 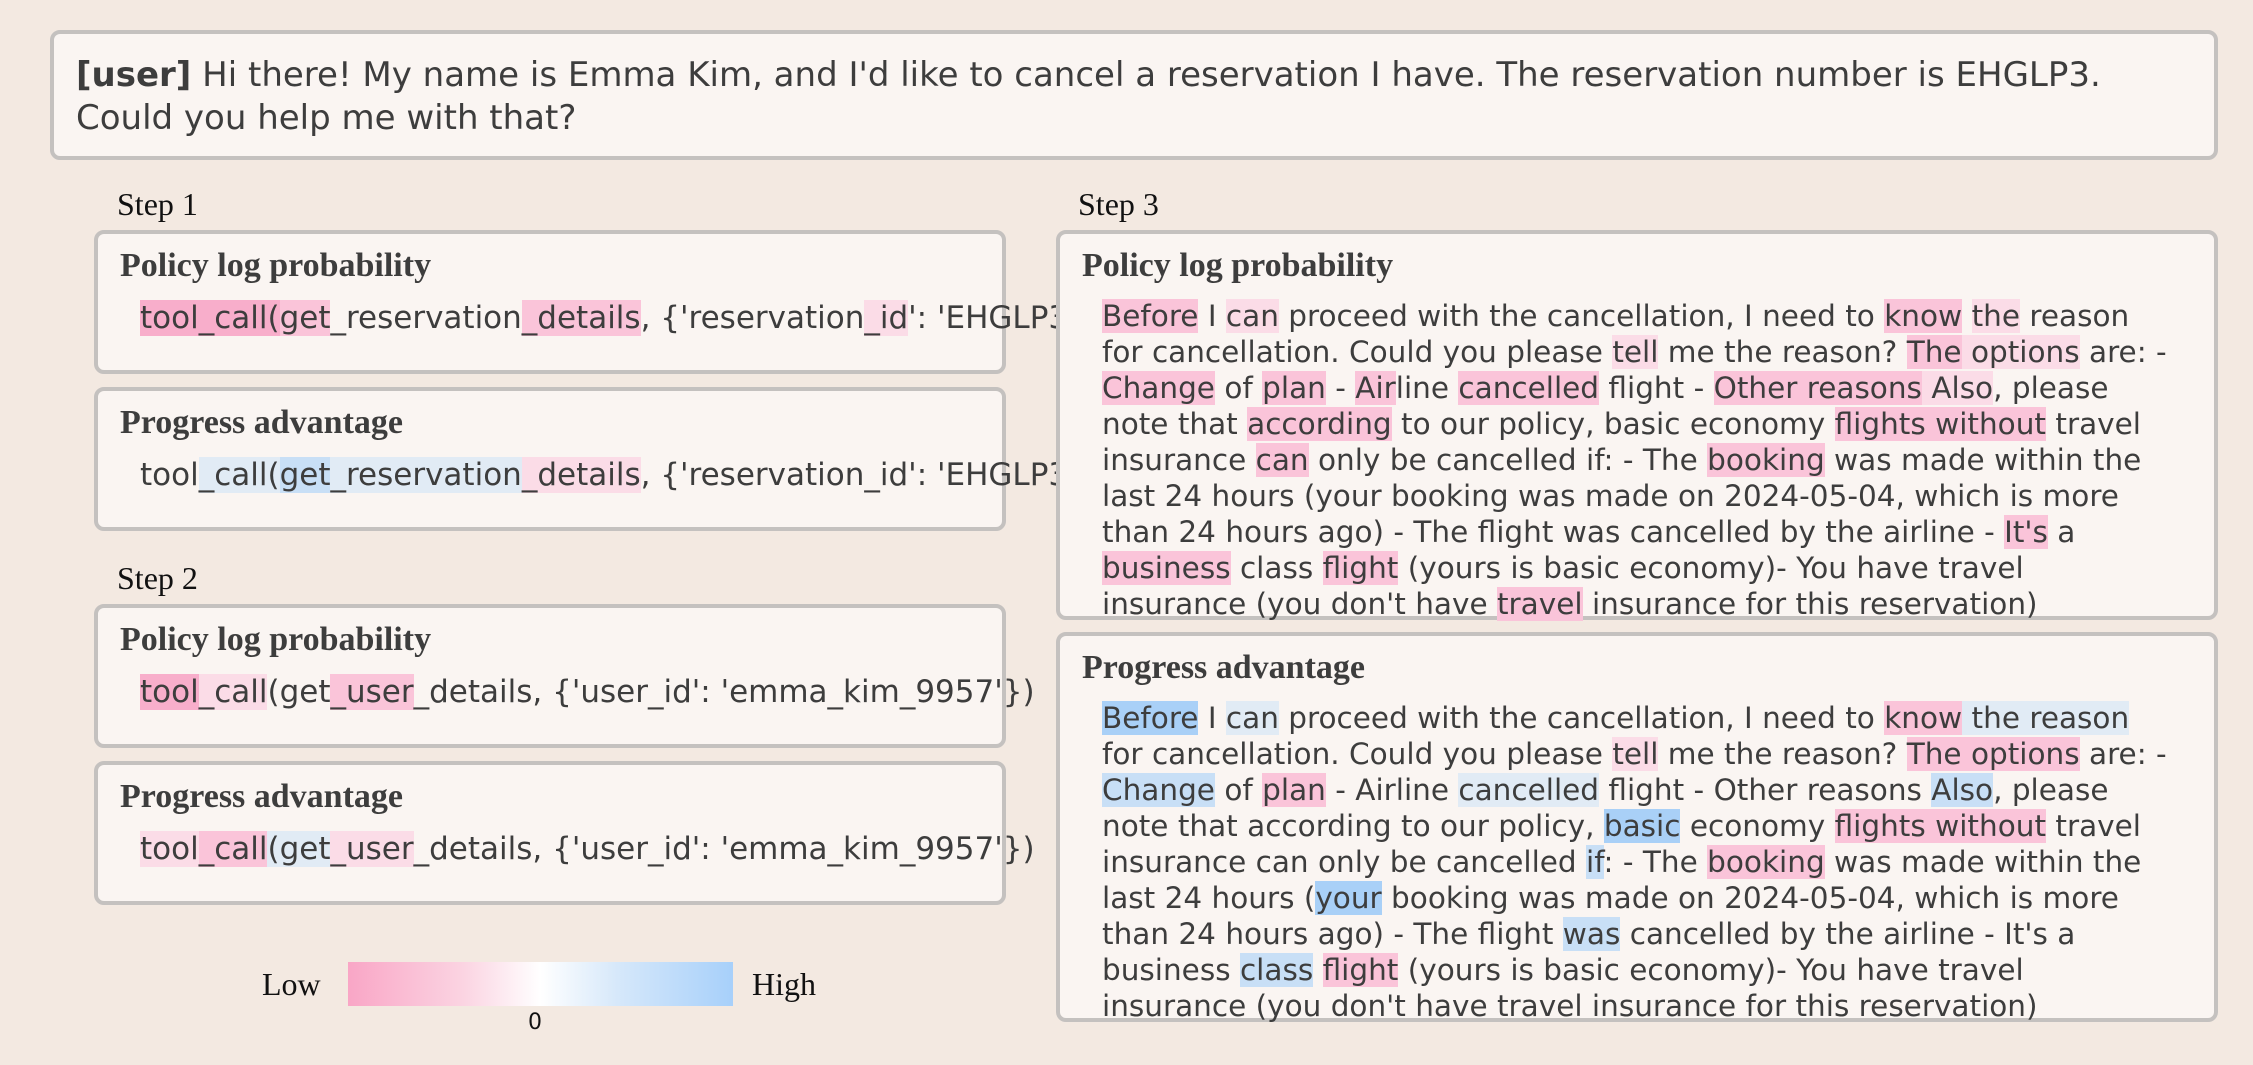 I want to click on highlighted-token: class, so click(x=1276, y=970).